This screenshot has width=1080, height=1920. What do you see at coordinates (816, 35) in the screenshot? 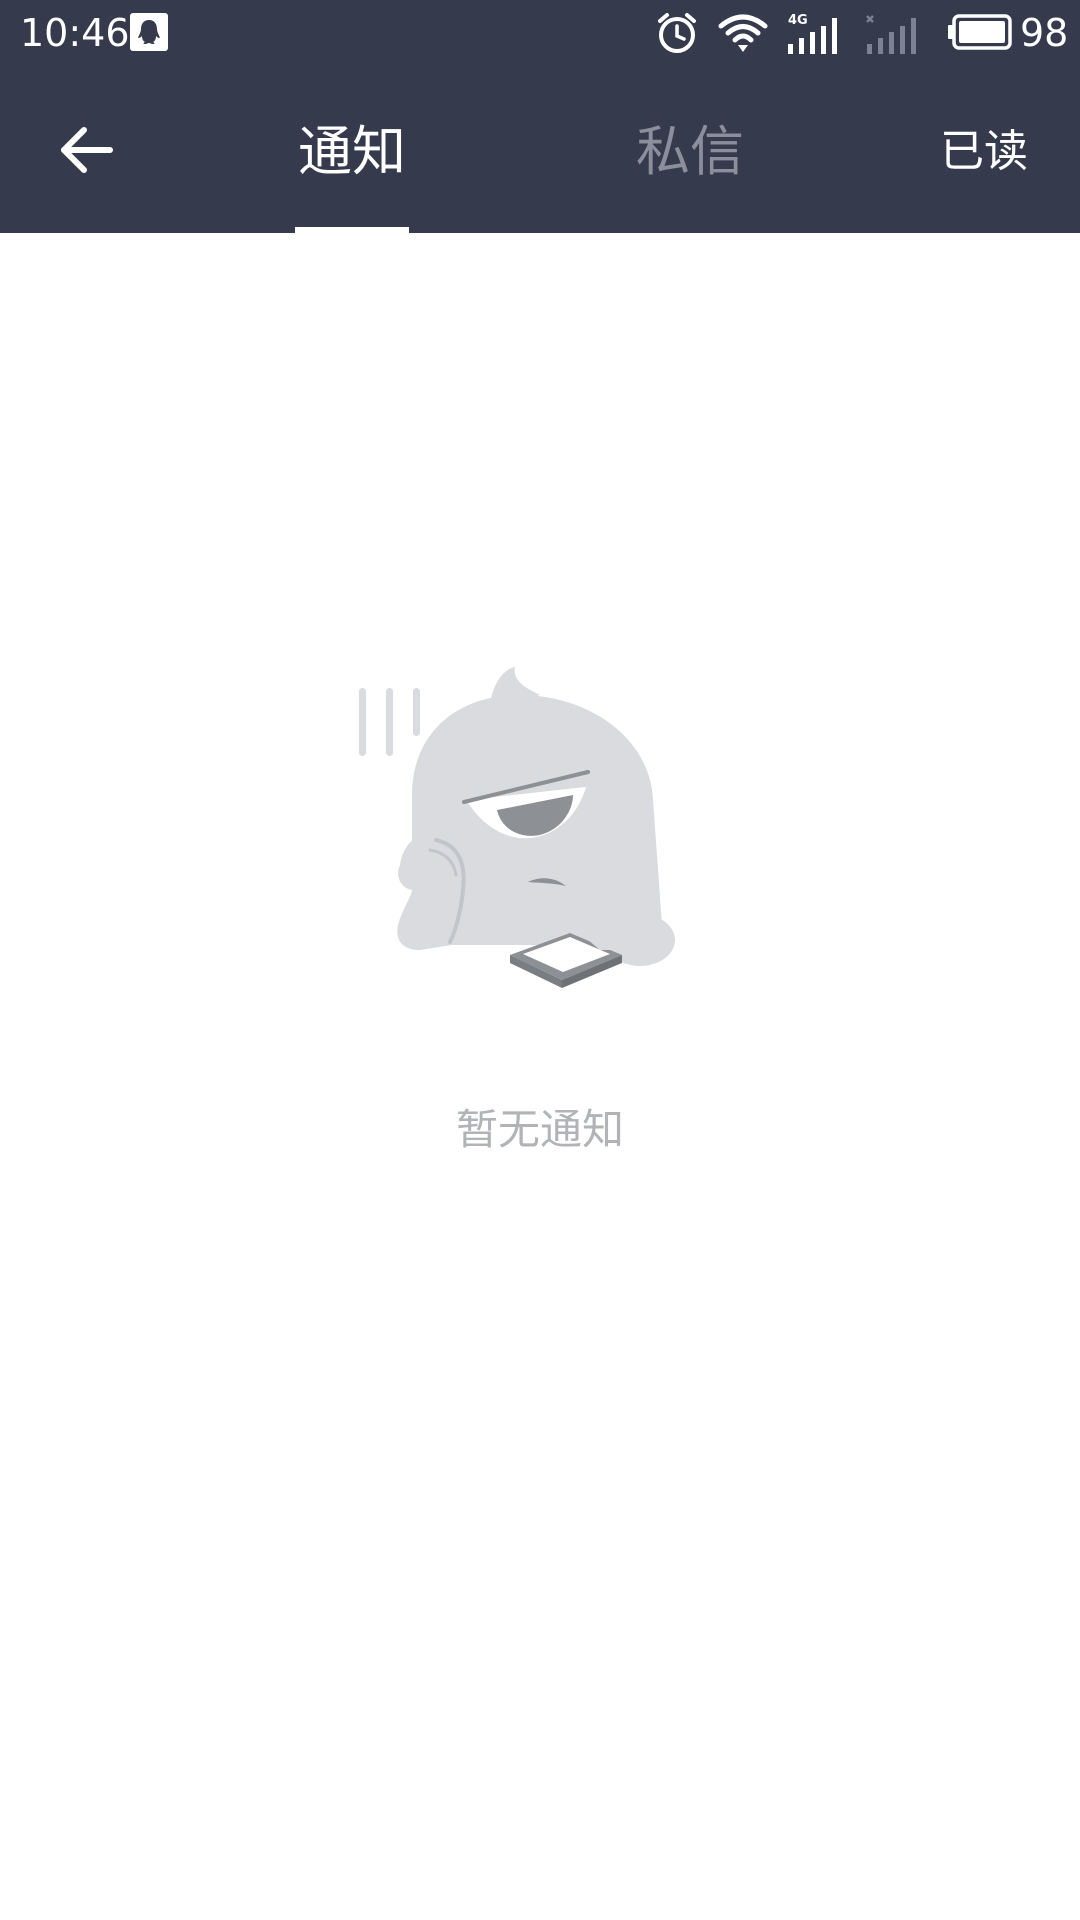
I see `signal-4g-icon: 4G` at bounding box center [816, 35].